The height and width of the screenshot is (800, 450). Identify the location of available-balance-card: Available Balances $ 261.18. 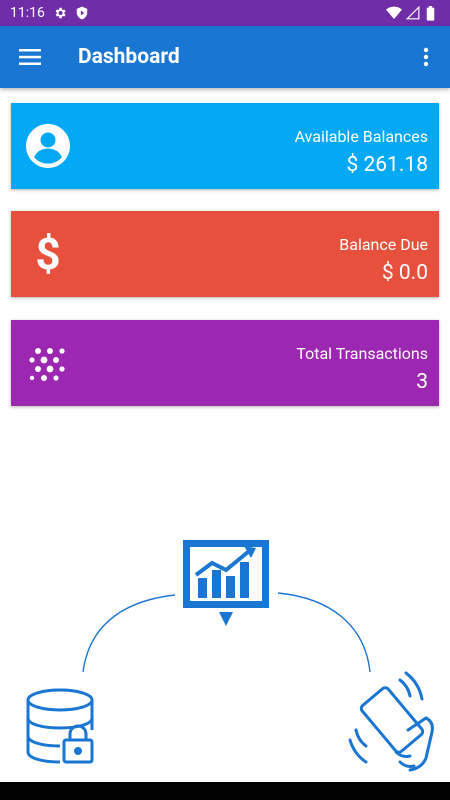
(225, 146).